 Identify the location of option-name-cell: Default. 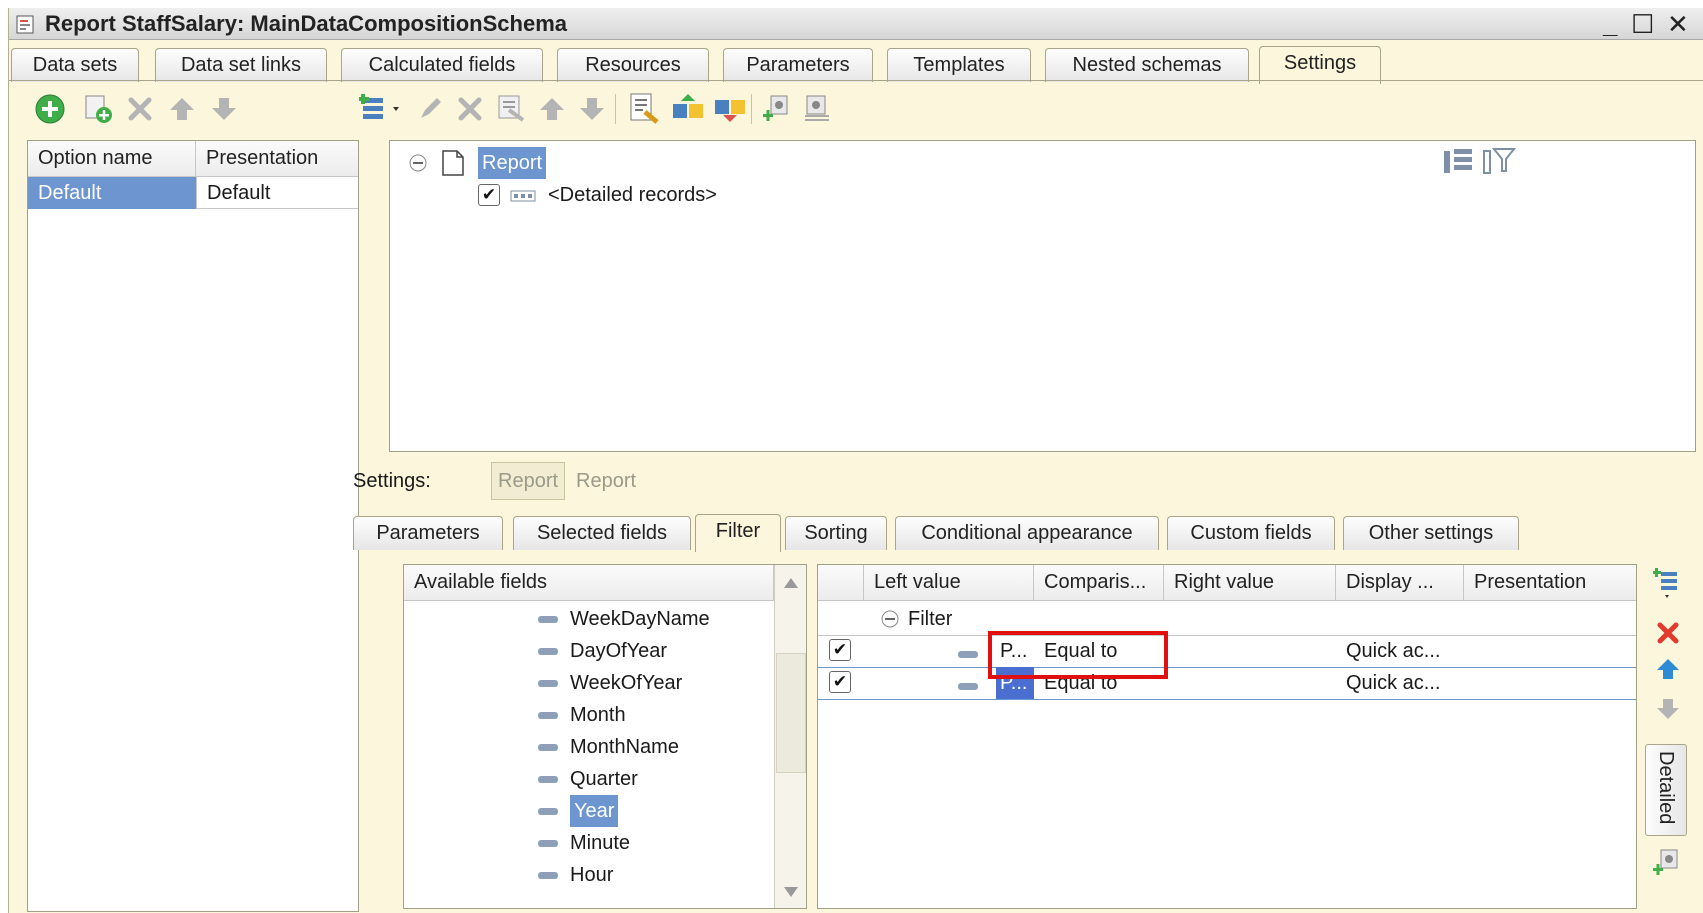
(112, 193).